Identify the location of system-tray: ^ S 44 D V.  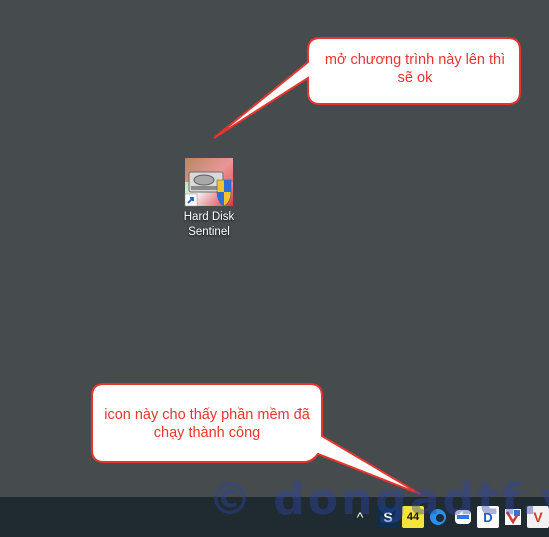
(449, 517).